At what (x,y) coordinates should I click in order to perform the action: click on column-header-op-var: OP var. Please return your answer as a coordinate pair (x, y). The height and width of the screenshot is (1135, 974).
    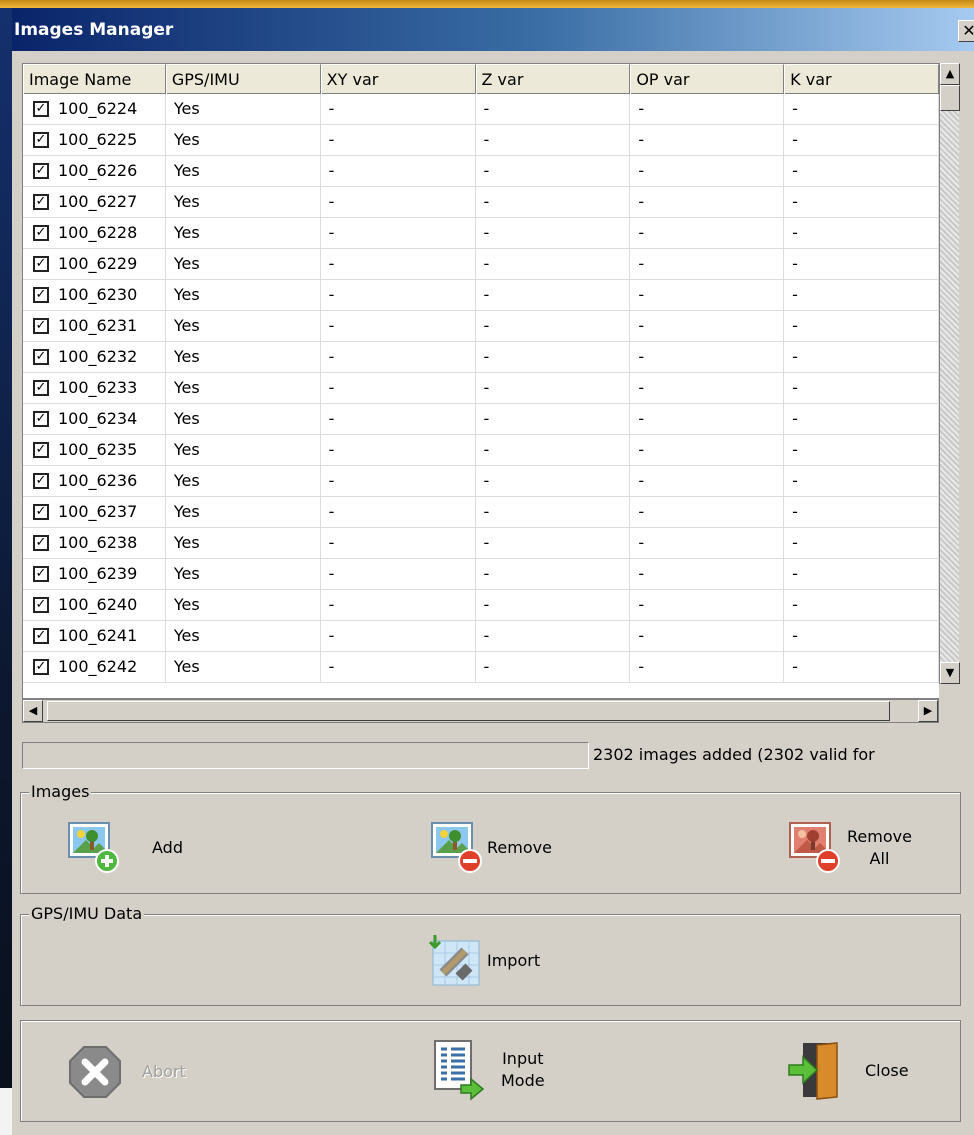
    Looking at the image, I should click on (707, 79).